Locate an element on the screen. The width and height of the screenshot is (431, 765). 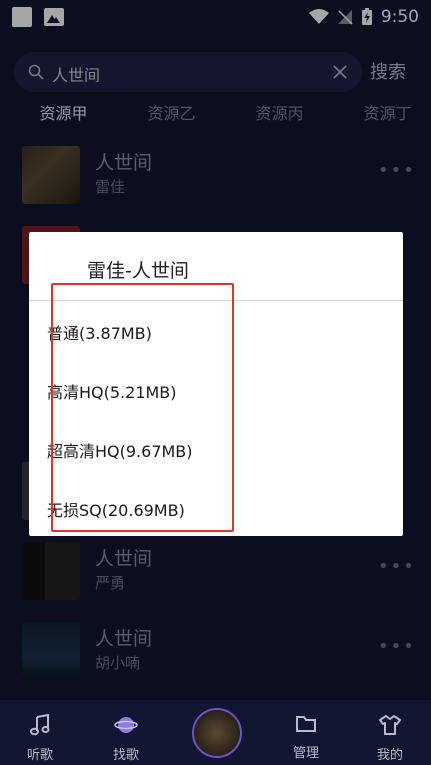
nav-listen: 听歌 is located at coordinates (40, 738).